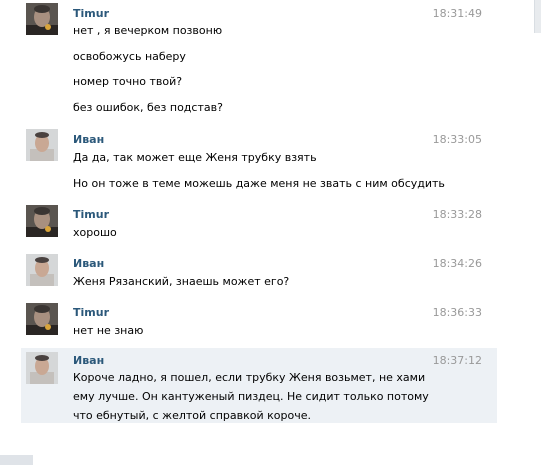  I want to click on message-text: хорошо, so click(95, 232).